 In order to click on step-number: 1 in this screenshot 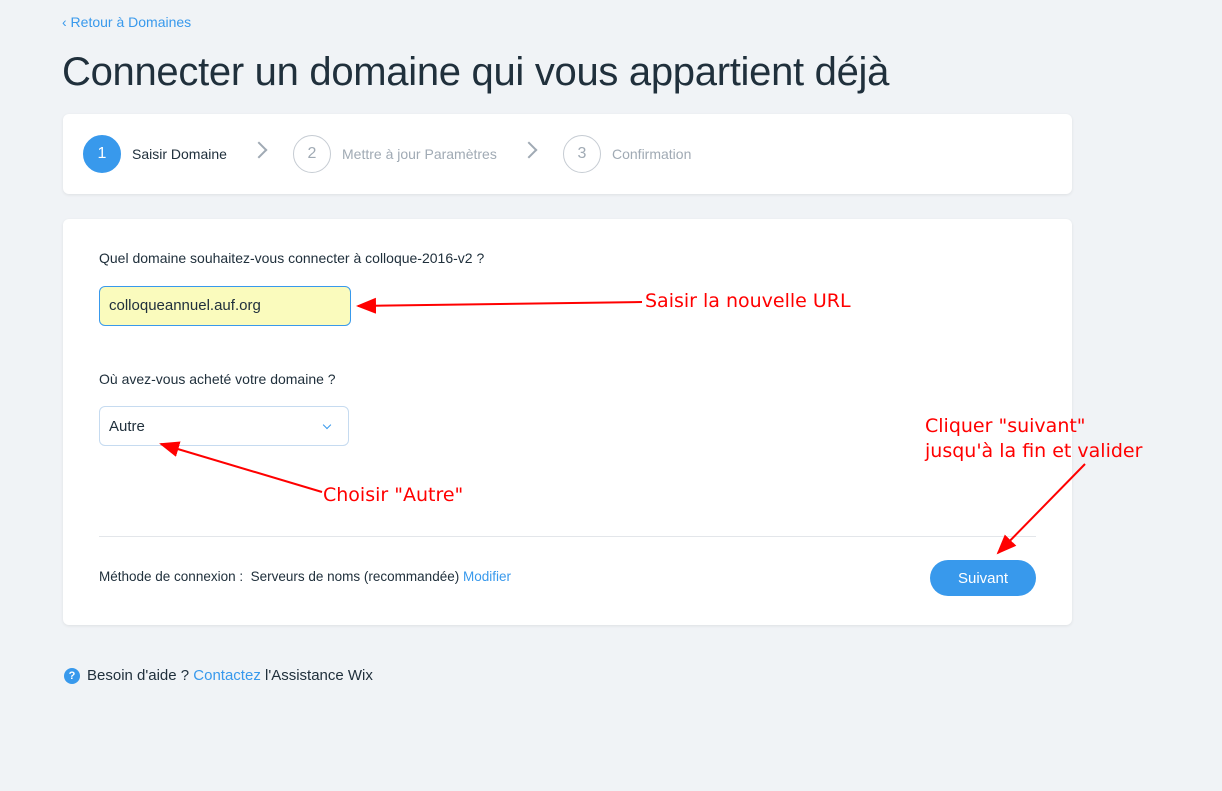, I will do `click(102, 154)`.